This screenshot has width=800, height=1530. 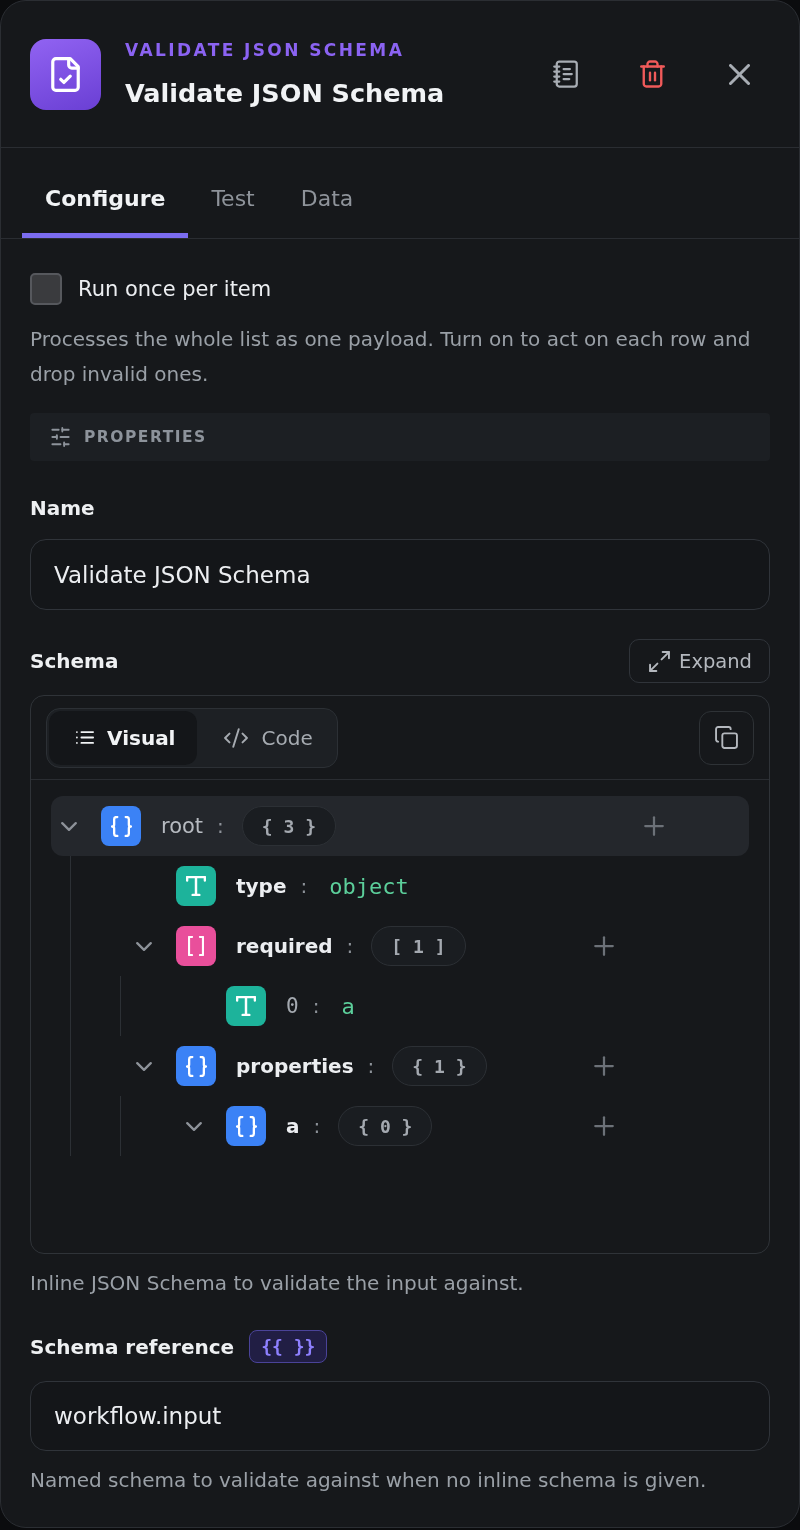 I want to click on tab: Test, so click(x=233, y=193).